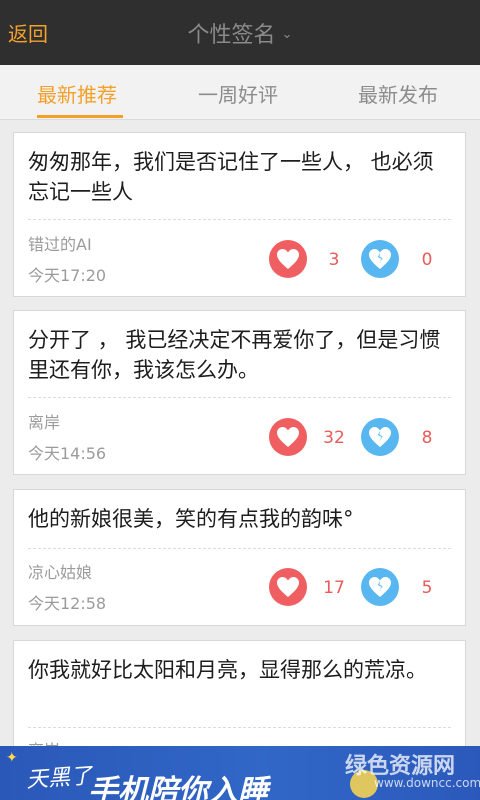 The width and height of the screenshot is (480, 800). I want to click on like-count: 3, so click(334, 260).